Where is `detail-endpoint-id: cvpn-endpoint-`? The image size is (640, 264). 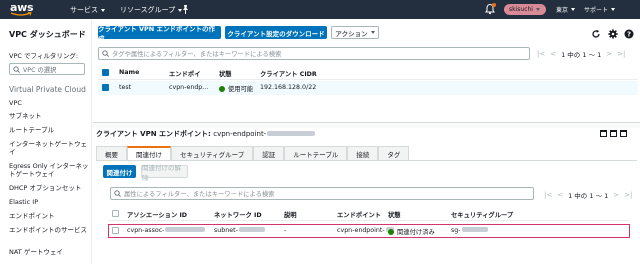
detail-endpoint-id: cvpn-endpoint- is located at coordinates (240, 134).